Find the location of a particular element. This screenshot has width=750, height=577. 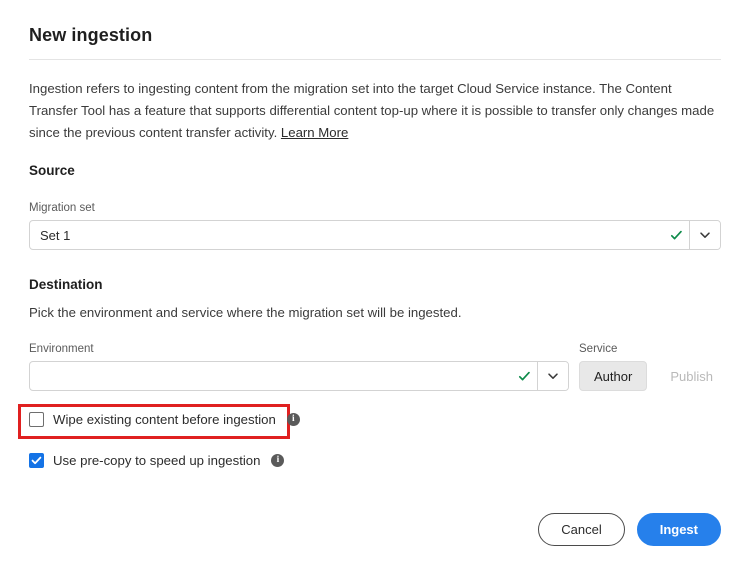

page-title: New ingestion is located at coordinates (91, 35).